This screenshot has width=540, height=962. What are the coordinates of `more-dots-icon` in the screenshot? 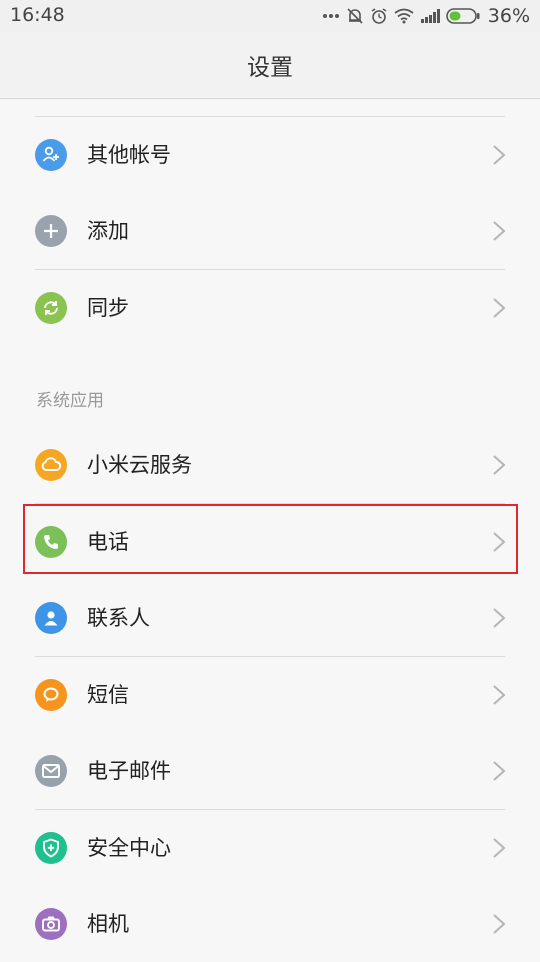 It's located at (331, 16).